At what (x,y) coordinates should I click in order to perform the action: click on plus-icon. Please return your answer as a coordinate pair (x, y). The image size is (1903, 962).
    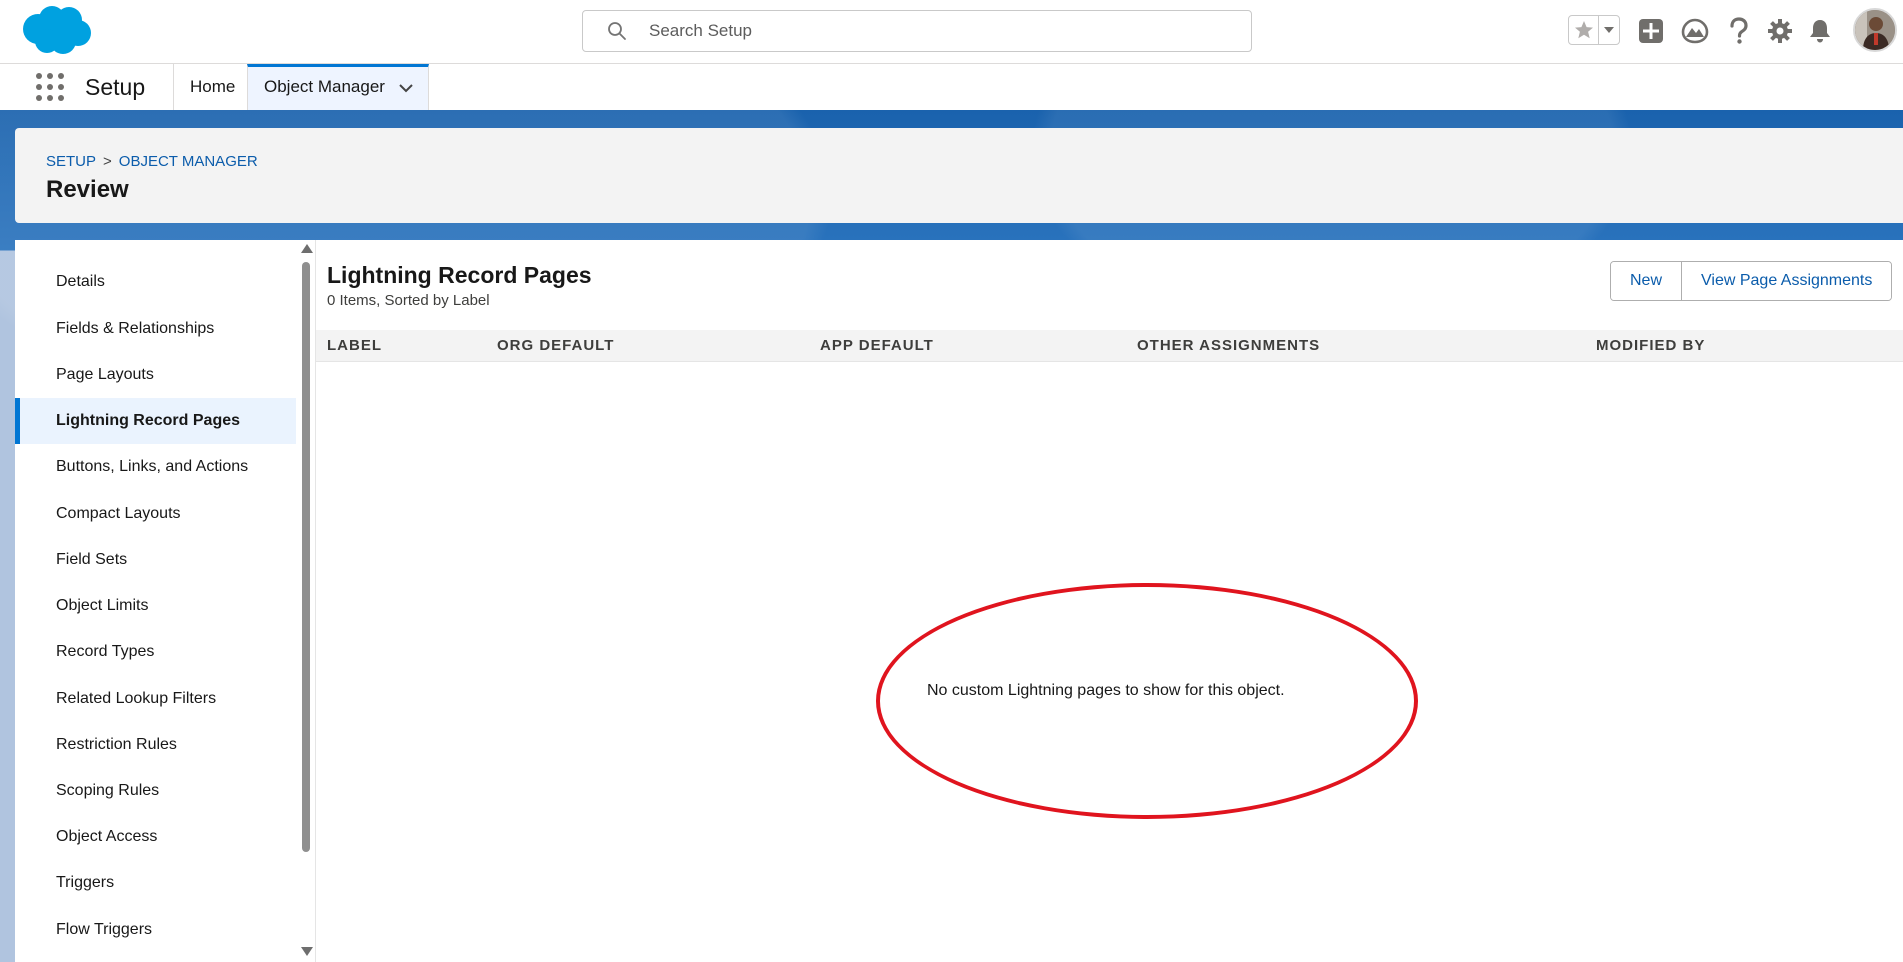
    Looking at the image, I should click on (1651, 31).